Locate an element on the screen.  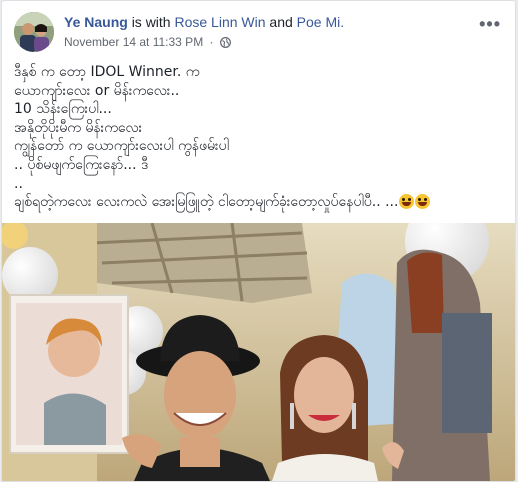
post-meta: November 14 at 11:33 PM · is located at coordinates (147, 42).